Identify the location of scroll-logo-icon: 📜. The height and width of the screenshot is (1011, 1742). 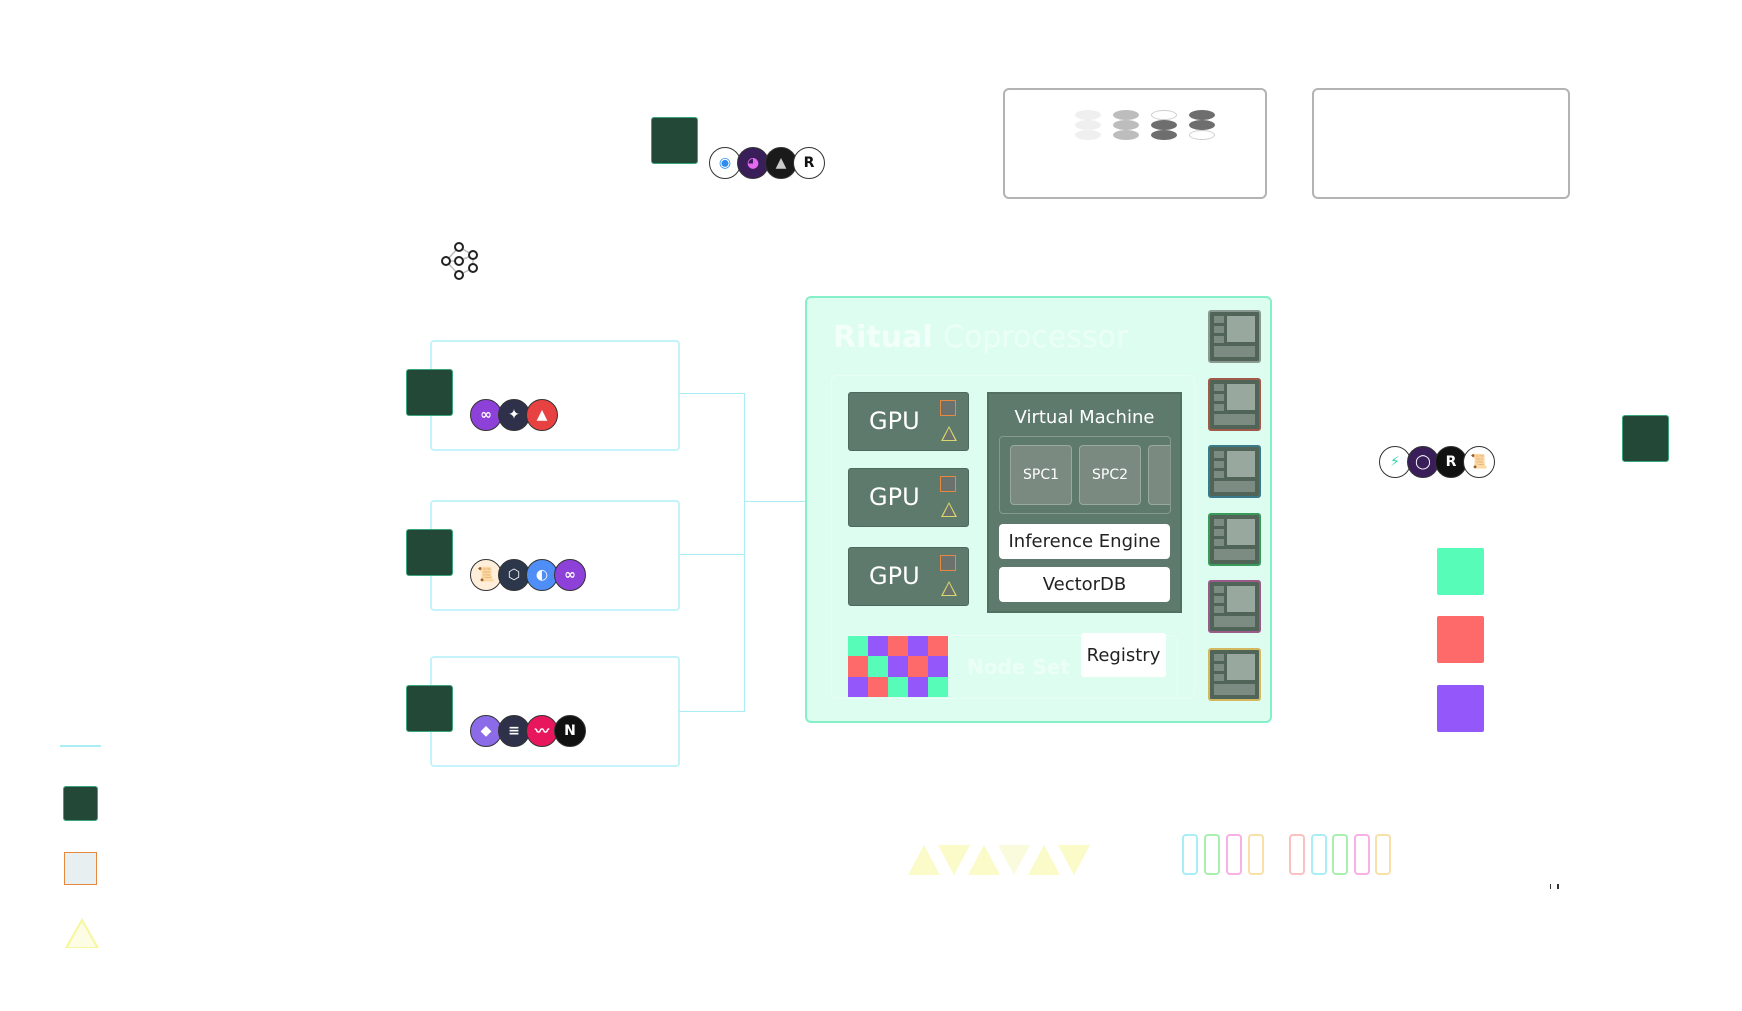
(1479, 462).